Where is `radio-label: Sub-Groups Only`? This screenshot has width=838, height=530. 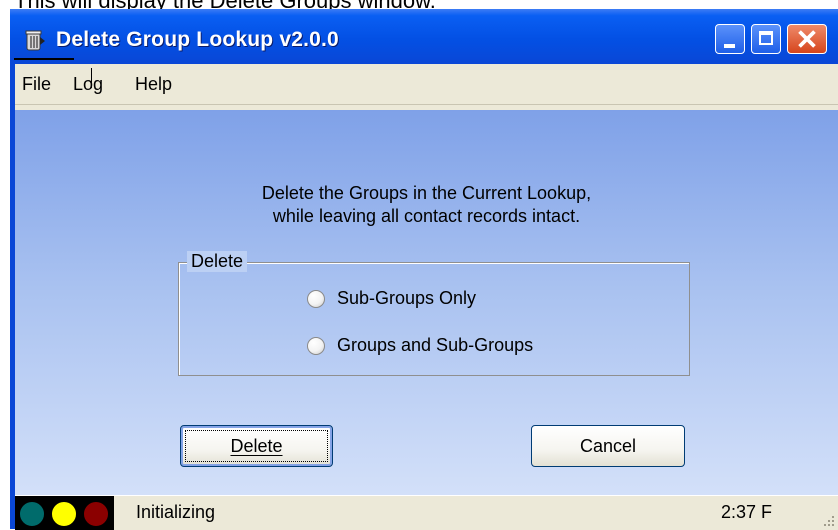 radio-label: Sub-Groups Only is located at coordinates (407, 298).